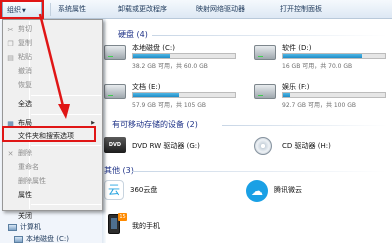 This screenshot has height=244, width=392. I want to click on uninstall-program-button: 卸载或更改程序, so click(142, 9).